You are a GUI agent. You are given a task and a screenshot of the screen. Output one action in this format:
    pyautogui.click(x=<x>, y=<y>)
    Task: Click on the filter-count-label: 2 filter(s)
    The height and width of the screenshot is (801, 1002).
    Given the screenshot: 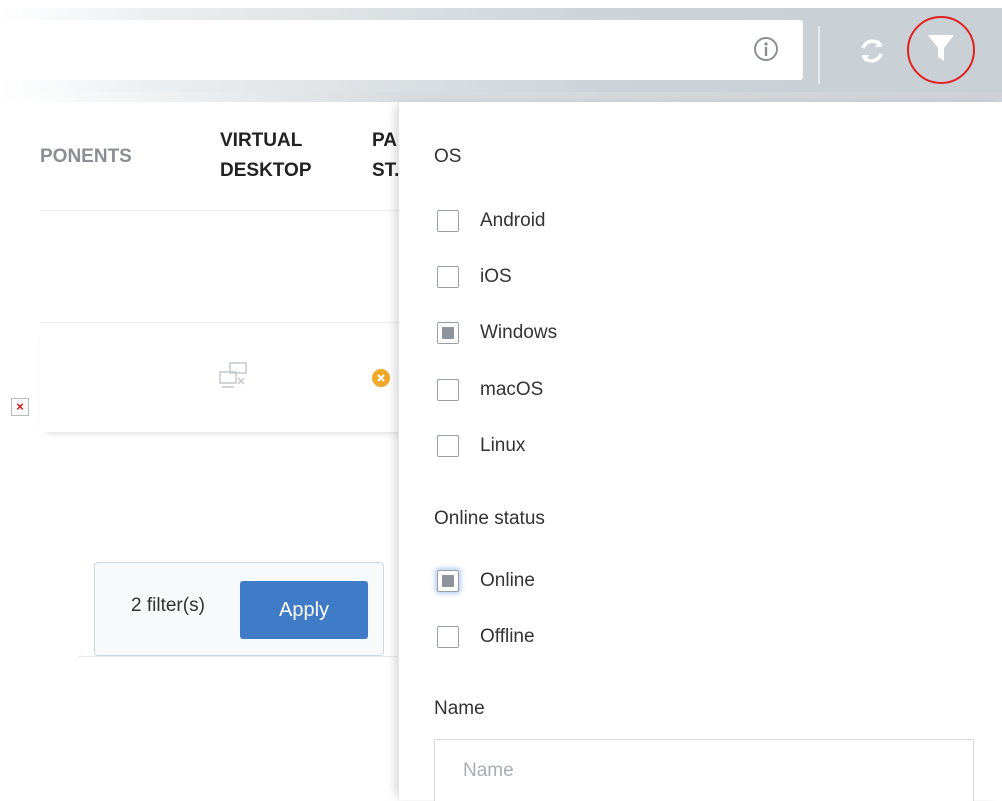 What is the action you would take?
    pyautogui.click(x=168, y=605)
    